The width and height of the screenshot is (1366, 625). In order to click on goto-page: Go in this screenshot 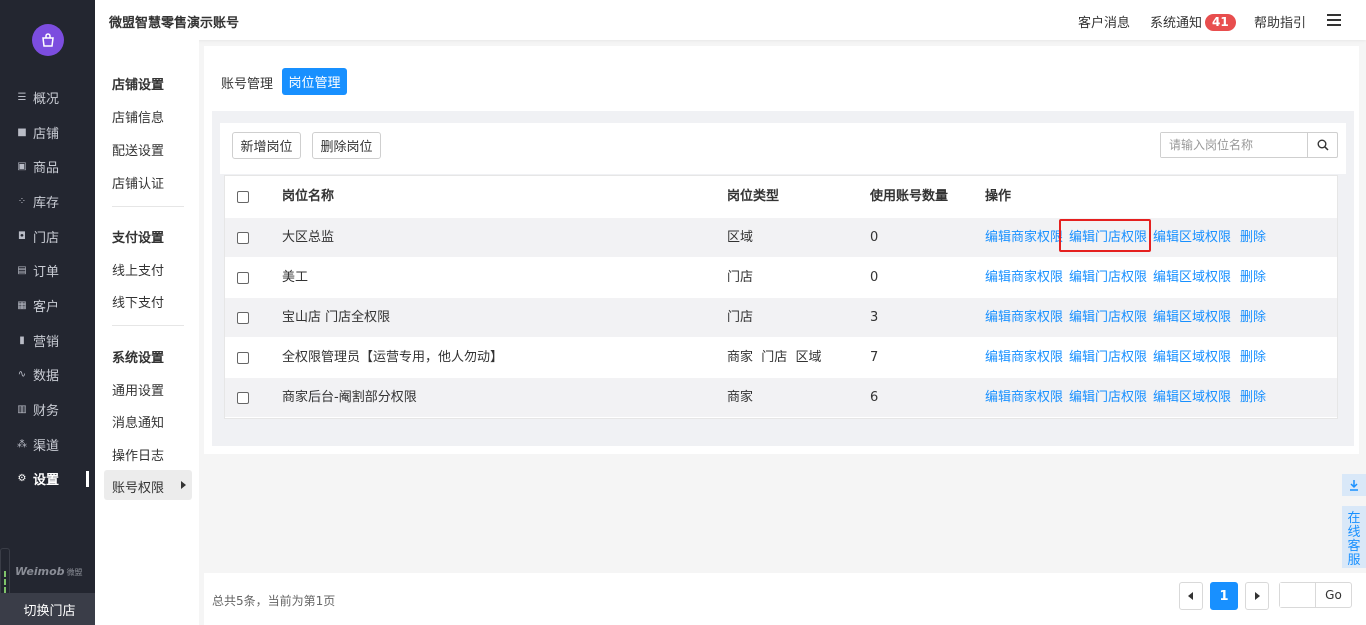, I will do `click(1315, 595)`.